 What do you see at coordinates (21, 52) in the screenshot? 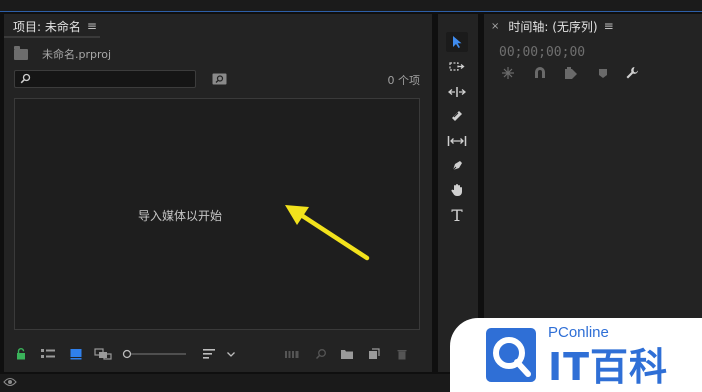
I see `folder-icon` at bounding box center [21, 52].